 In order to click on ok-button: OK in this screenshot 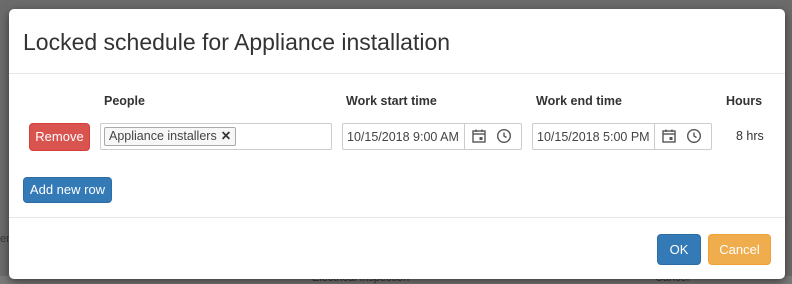, I will do `click(679, 249)`.